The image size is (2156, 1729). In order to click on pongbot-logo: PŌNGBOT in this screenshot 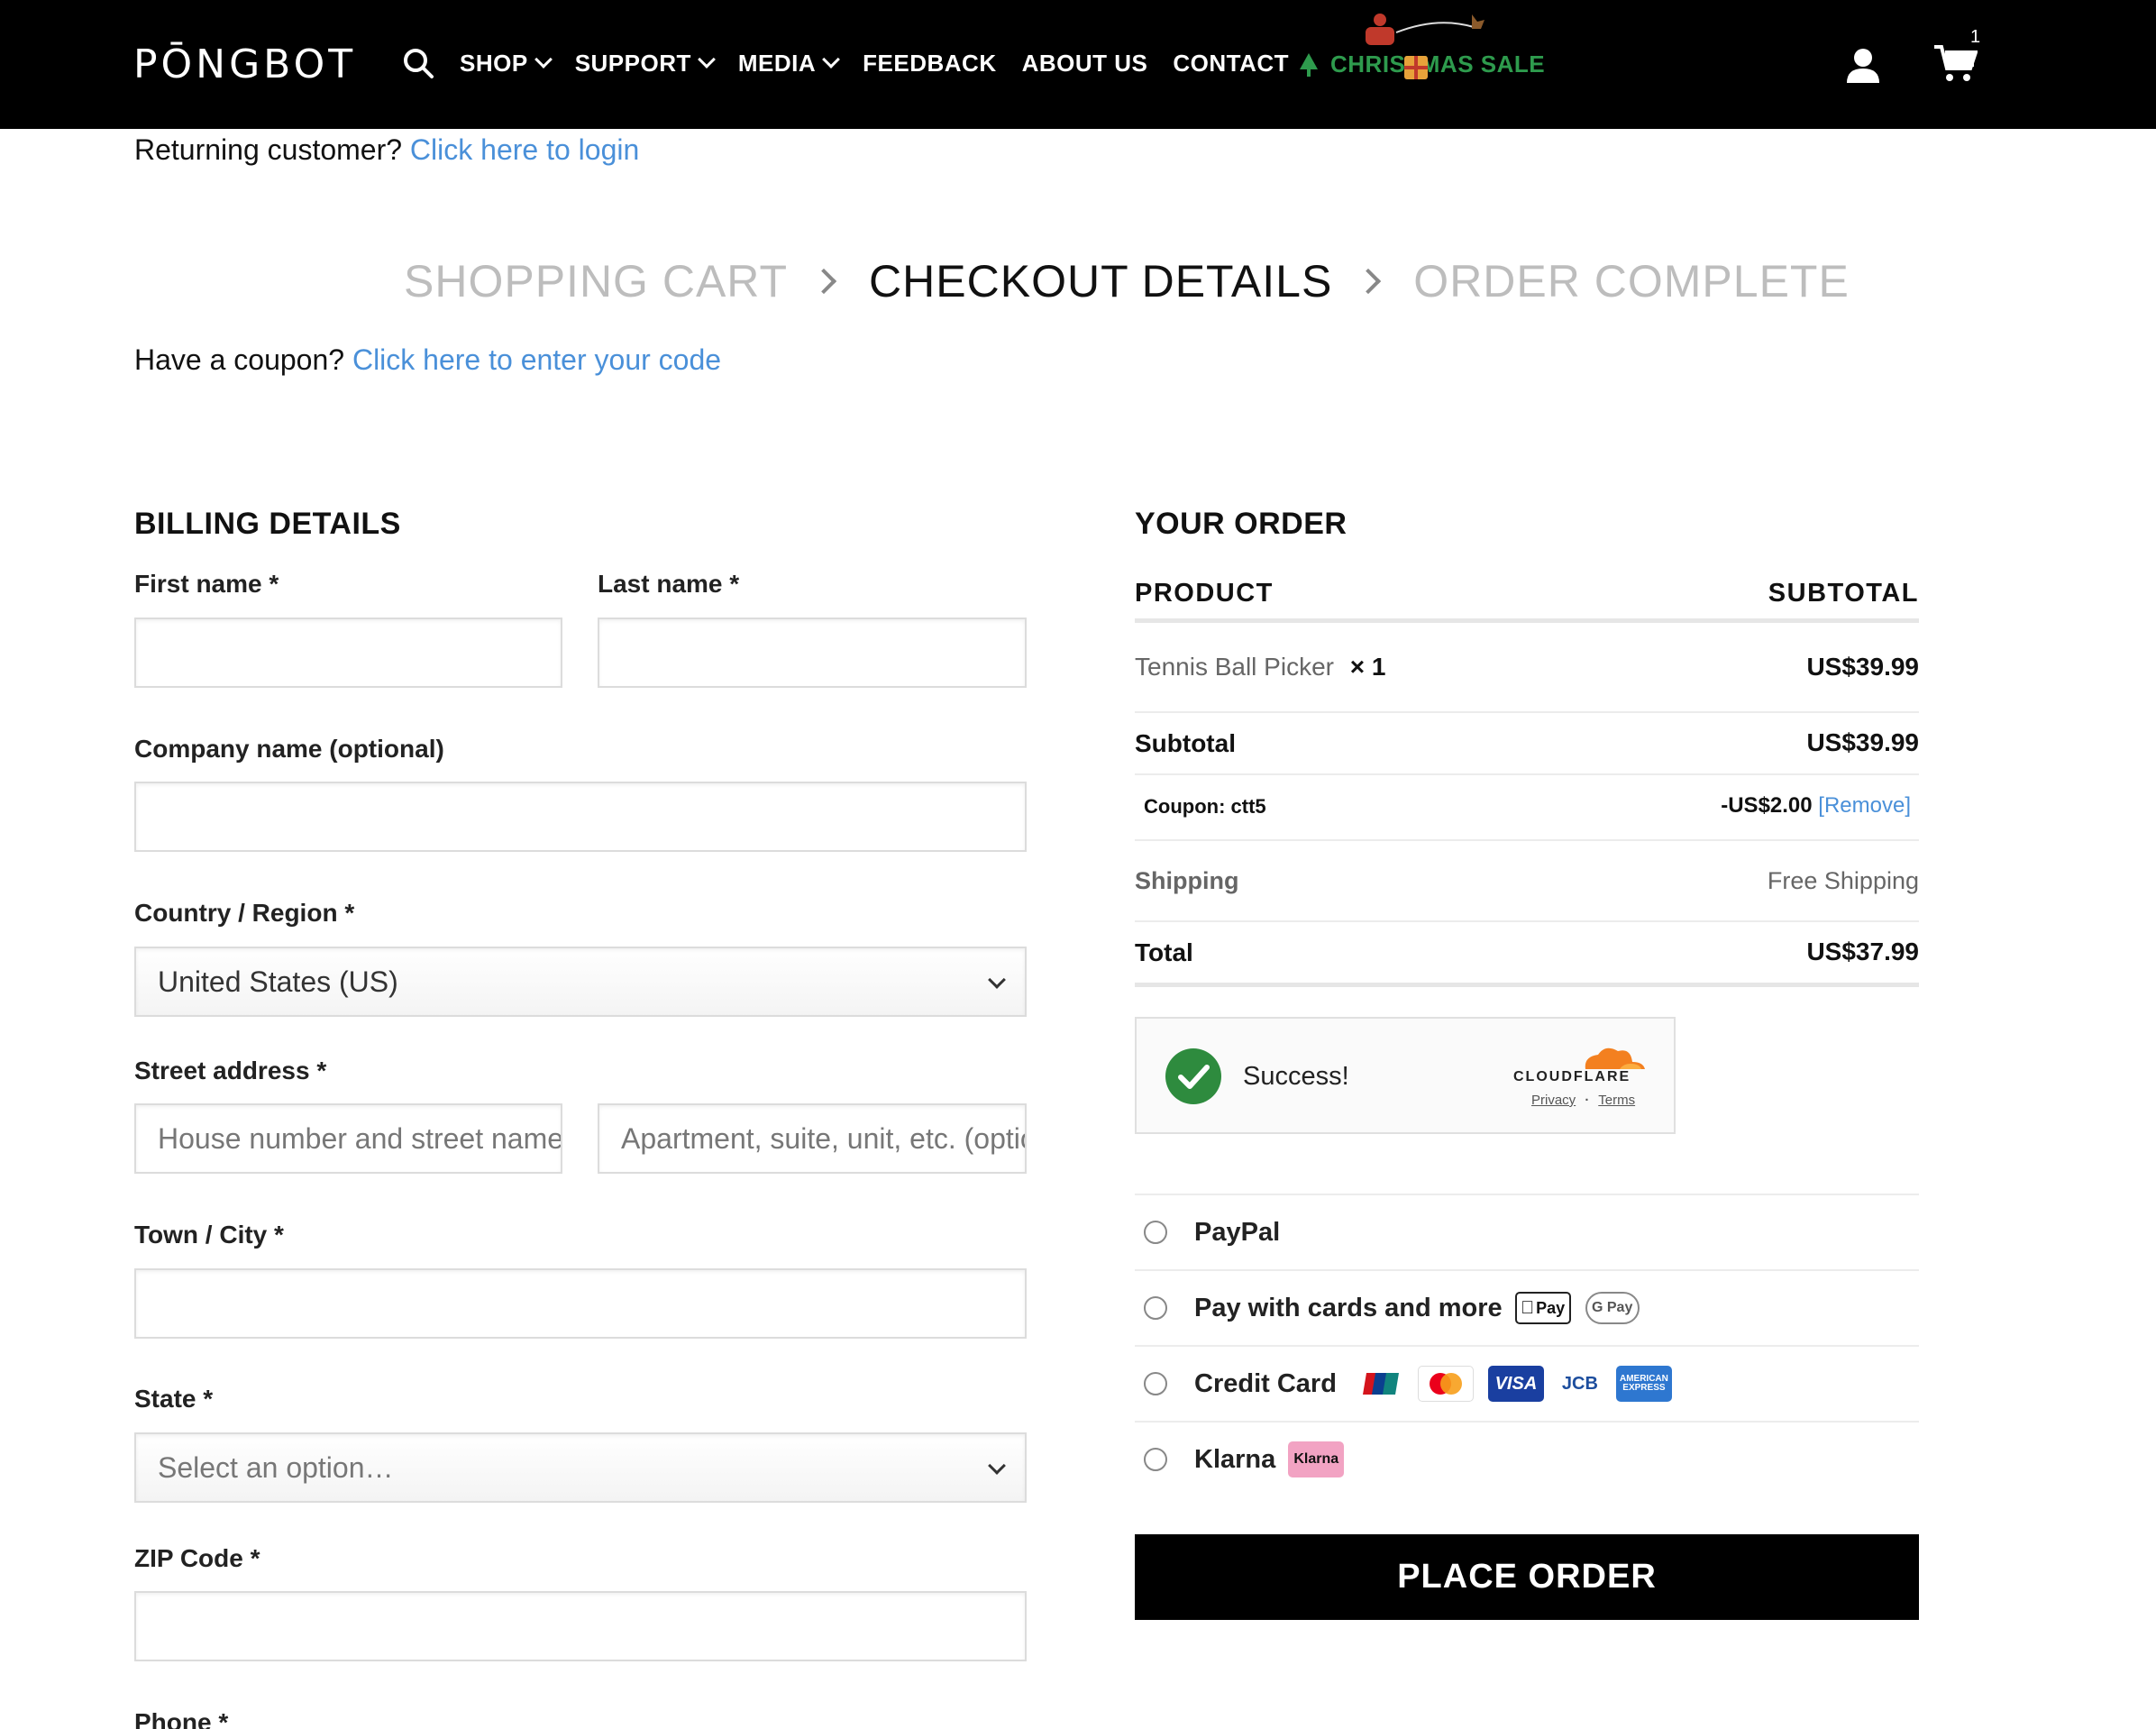, I will do `click(244, 64)`.